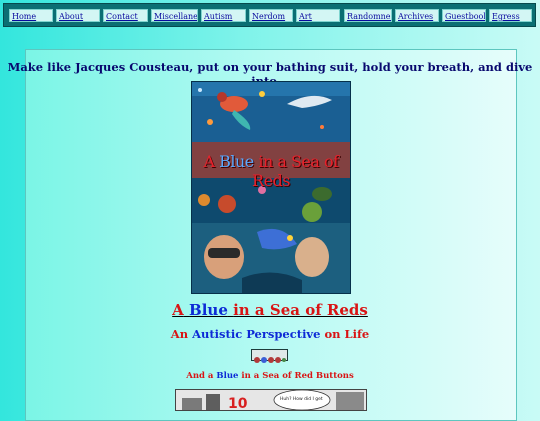 Image resolution: width=540 pixels, height=421 pixels. What do you see at coordinates (301, 399) in the screenshot?
I see `comic-bubble-text: Huh? How did I get` at bounding box center [301, 399].